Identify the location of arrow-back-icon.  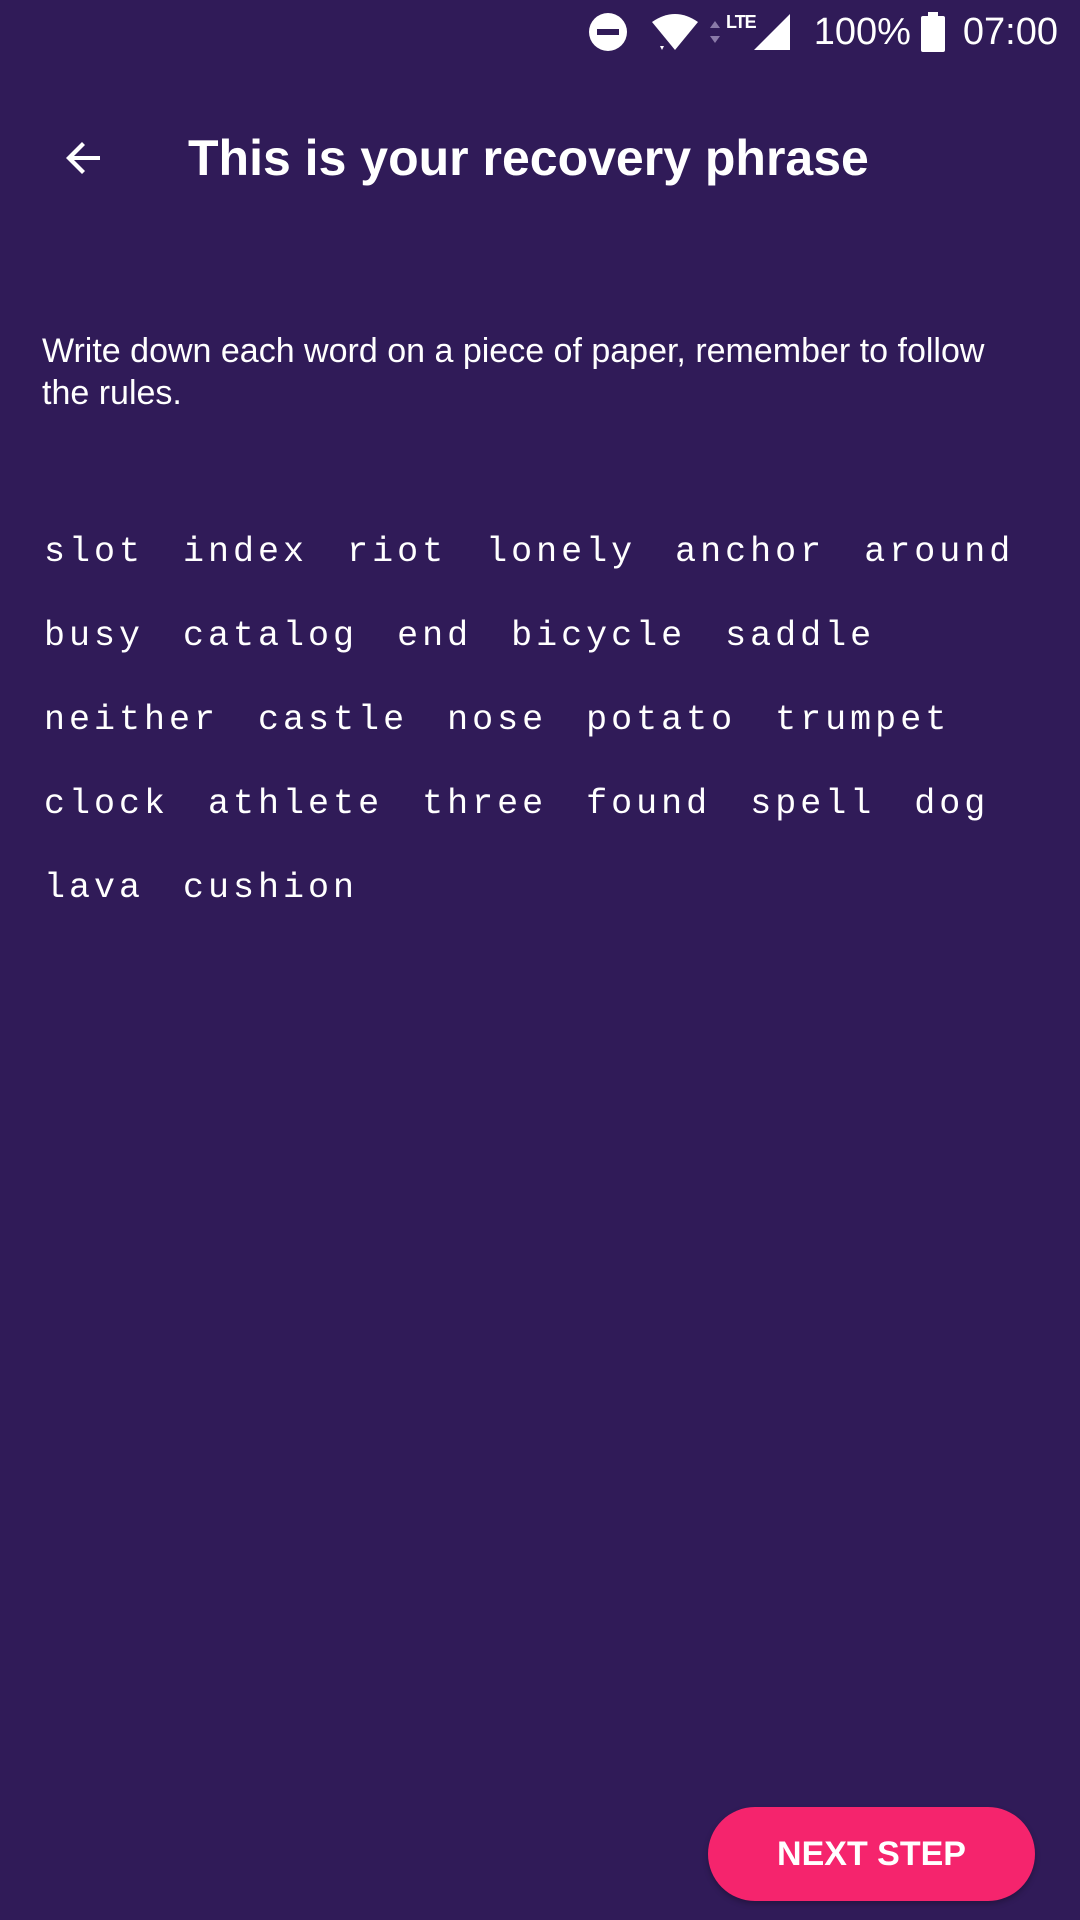
(83, 158).